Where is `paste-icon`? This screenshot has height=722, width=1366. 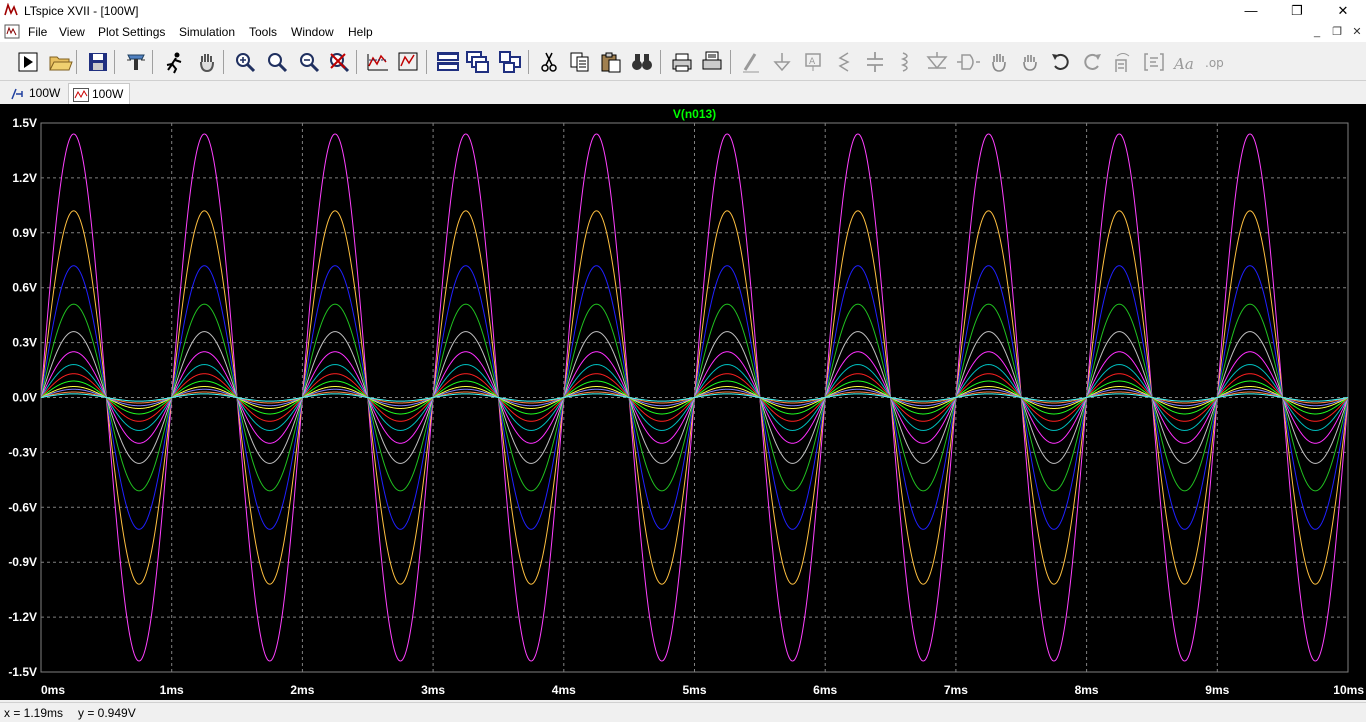
paste-icon is located at coordinates (611, 62).